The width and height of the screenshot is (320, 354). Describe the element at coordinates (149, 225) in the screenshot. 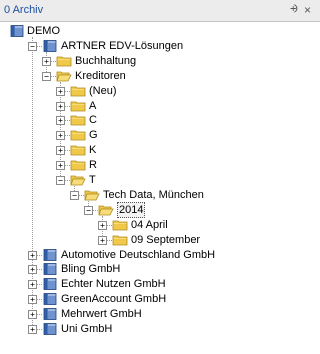

I see `tree-node-label: 04 April` at that location.